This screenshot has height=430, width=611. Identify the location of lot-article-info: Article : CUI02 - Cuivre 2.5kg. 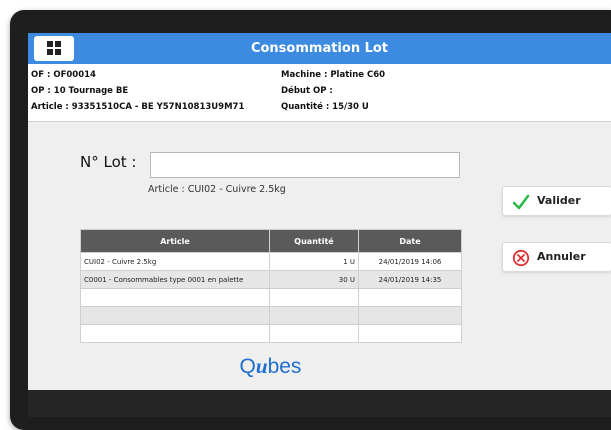
(217, 189).